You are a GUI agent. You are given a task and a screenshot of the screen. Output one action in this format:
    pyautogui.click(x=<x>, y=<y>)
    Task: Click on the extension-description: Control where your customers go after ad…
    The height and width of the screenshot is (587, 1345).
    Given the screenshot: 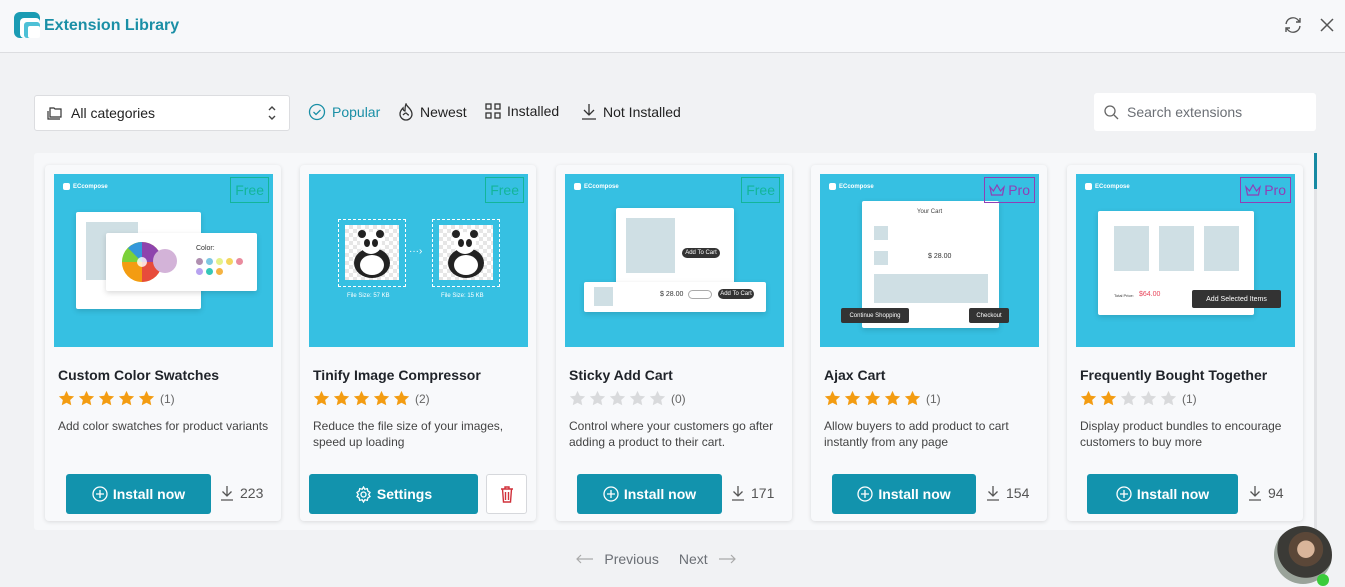 What is the action you would take?
    pyautogui.click(x=671, y=434)
    